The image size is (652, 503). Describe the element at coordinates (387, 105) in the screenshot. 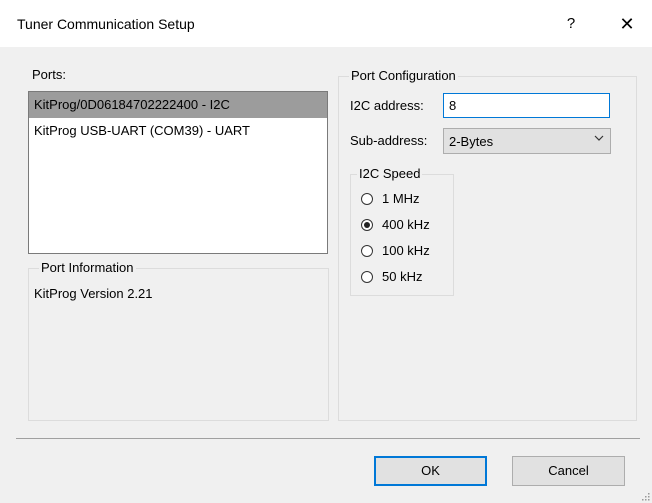

I see `i2c-address-label: I2C address:` at that location.